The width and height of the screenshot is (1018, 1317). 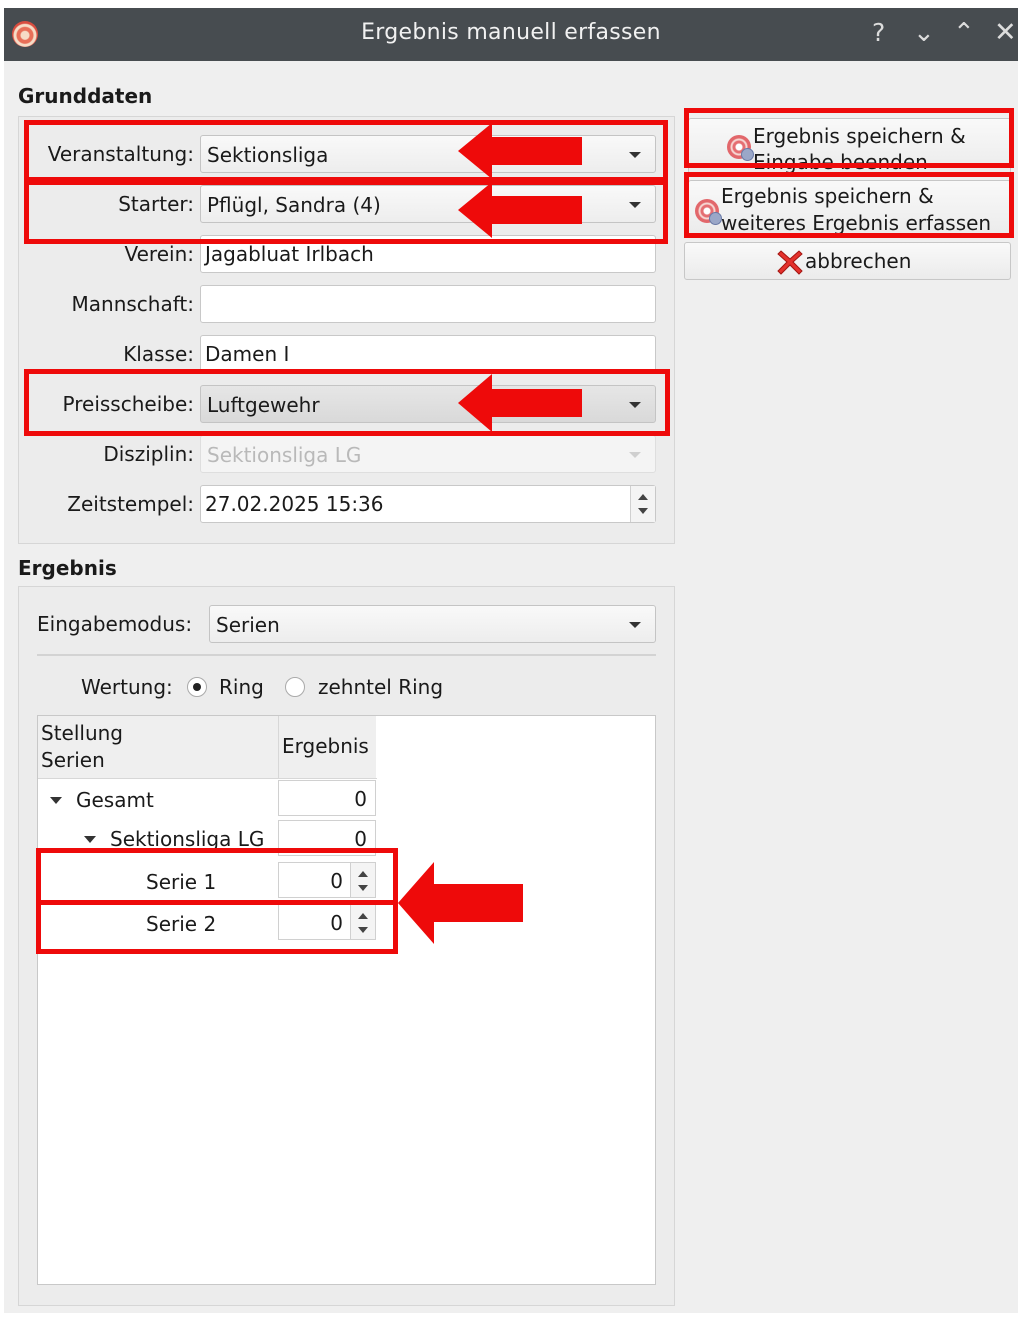 I want to click on zeitstempel-label: Zeitstempel:, so click(x=130, y=504).